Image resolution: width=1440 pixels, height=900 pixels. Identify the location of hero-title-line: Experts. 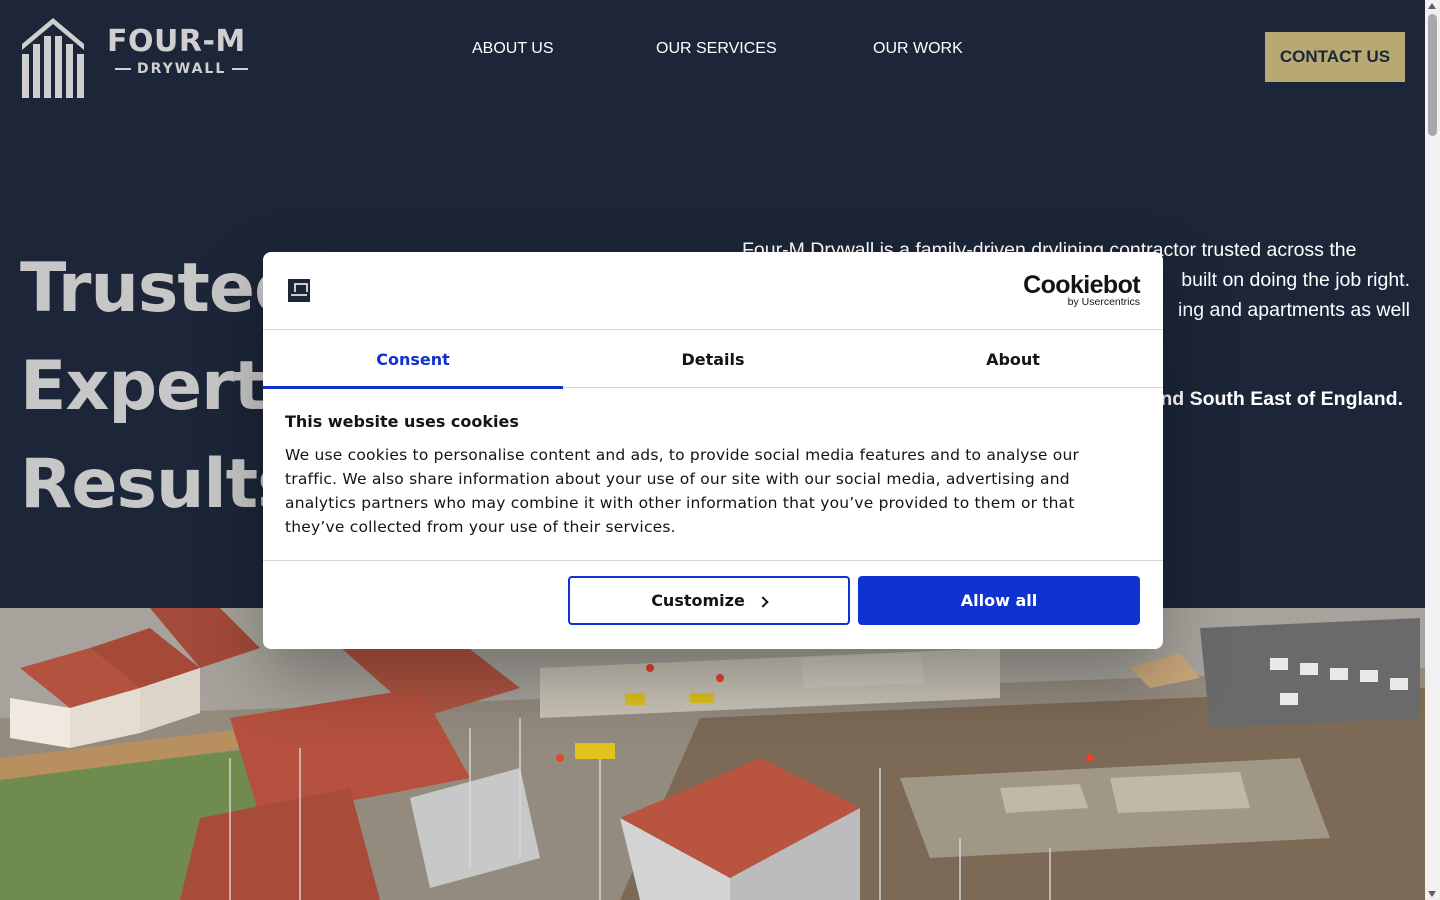
(163, 386).